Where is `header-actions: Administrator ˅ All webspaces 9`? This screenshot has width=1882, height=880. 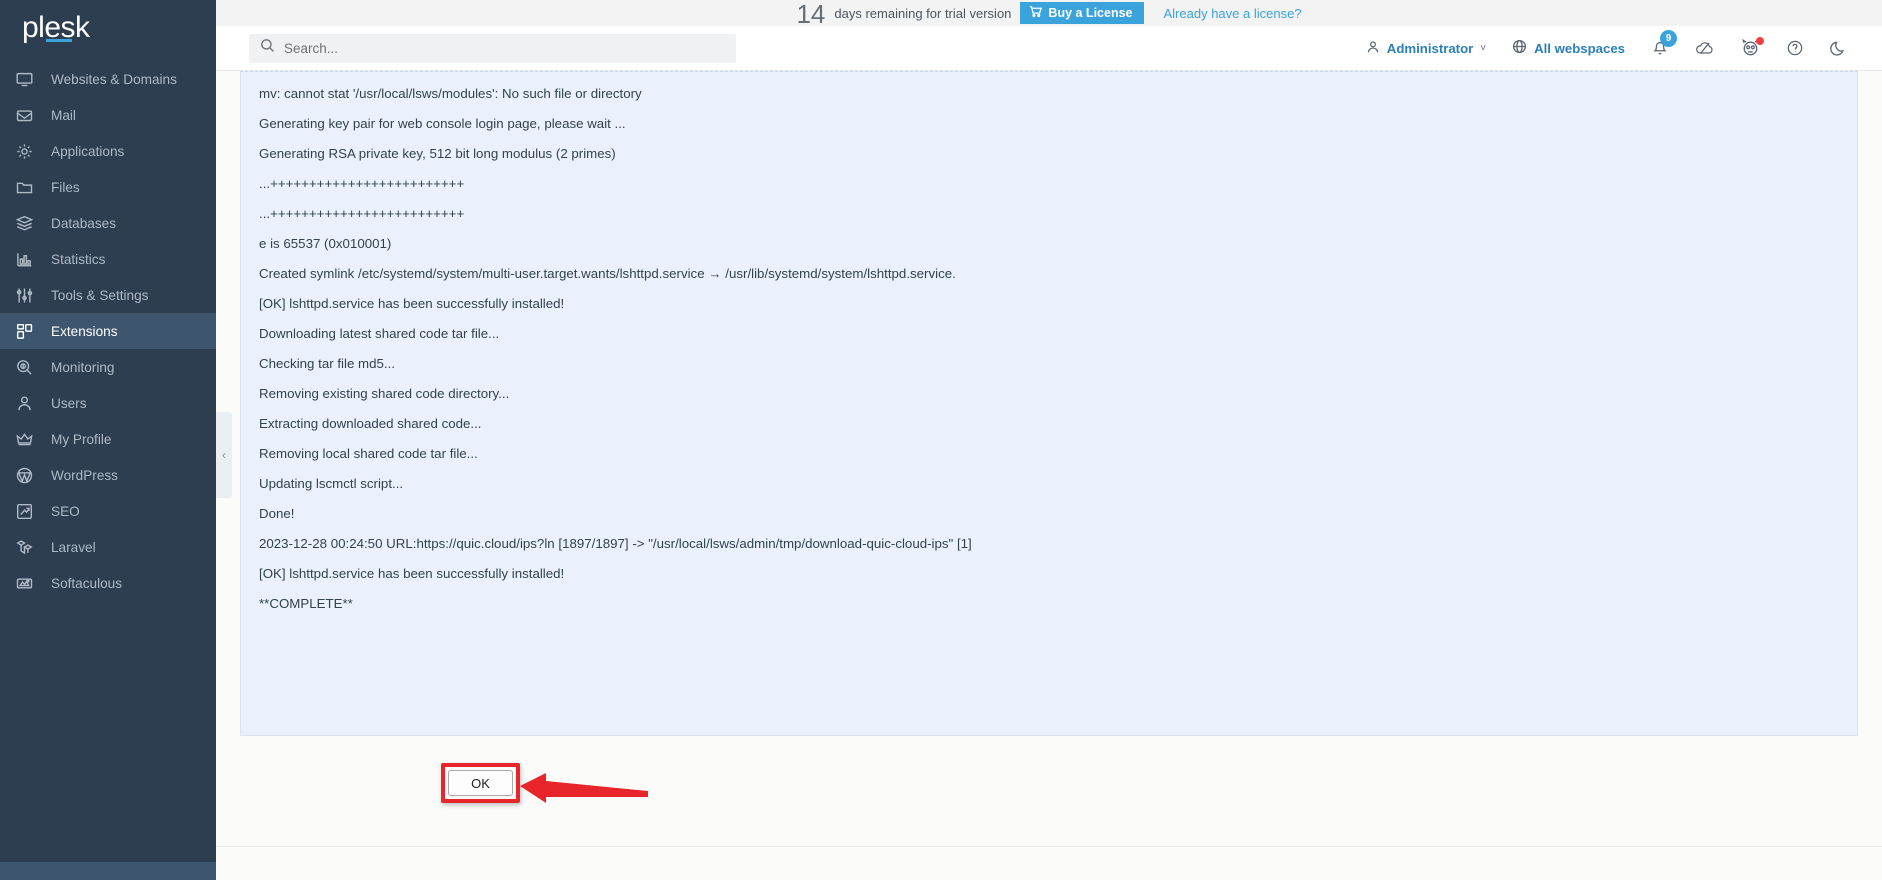 header-actions: Administrator ˅ All webspaces 9 is located at coordinates (1617, 43).